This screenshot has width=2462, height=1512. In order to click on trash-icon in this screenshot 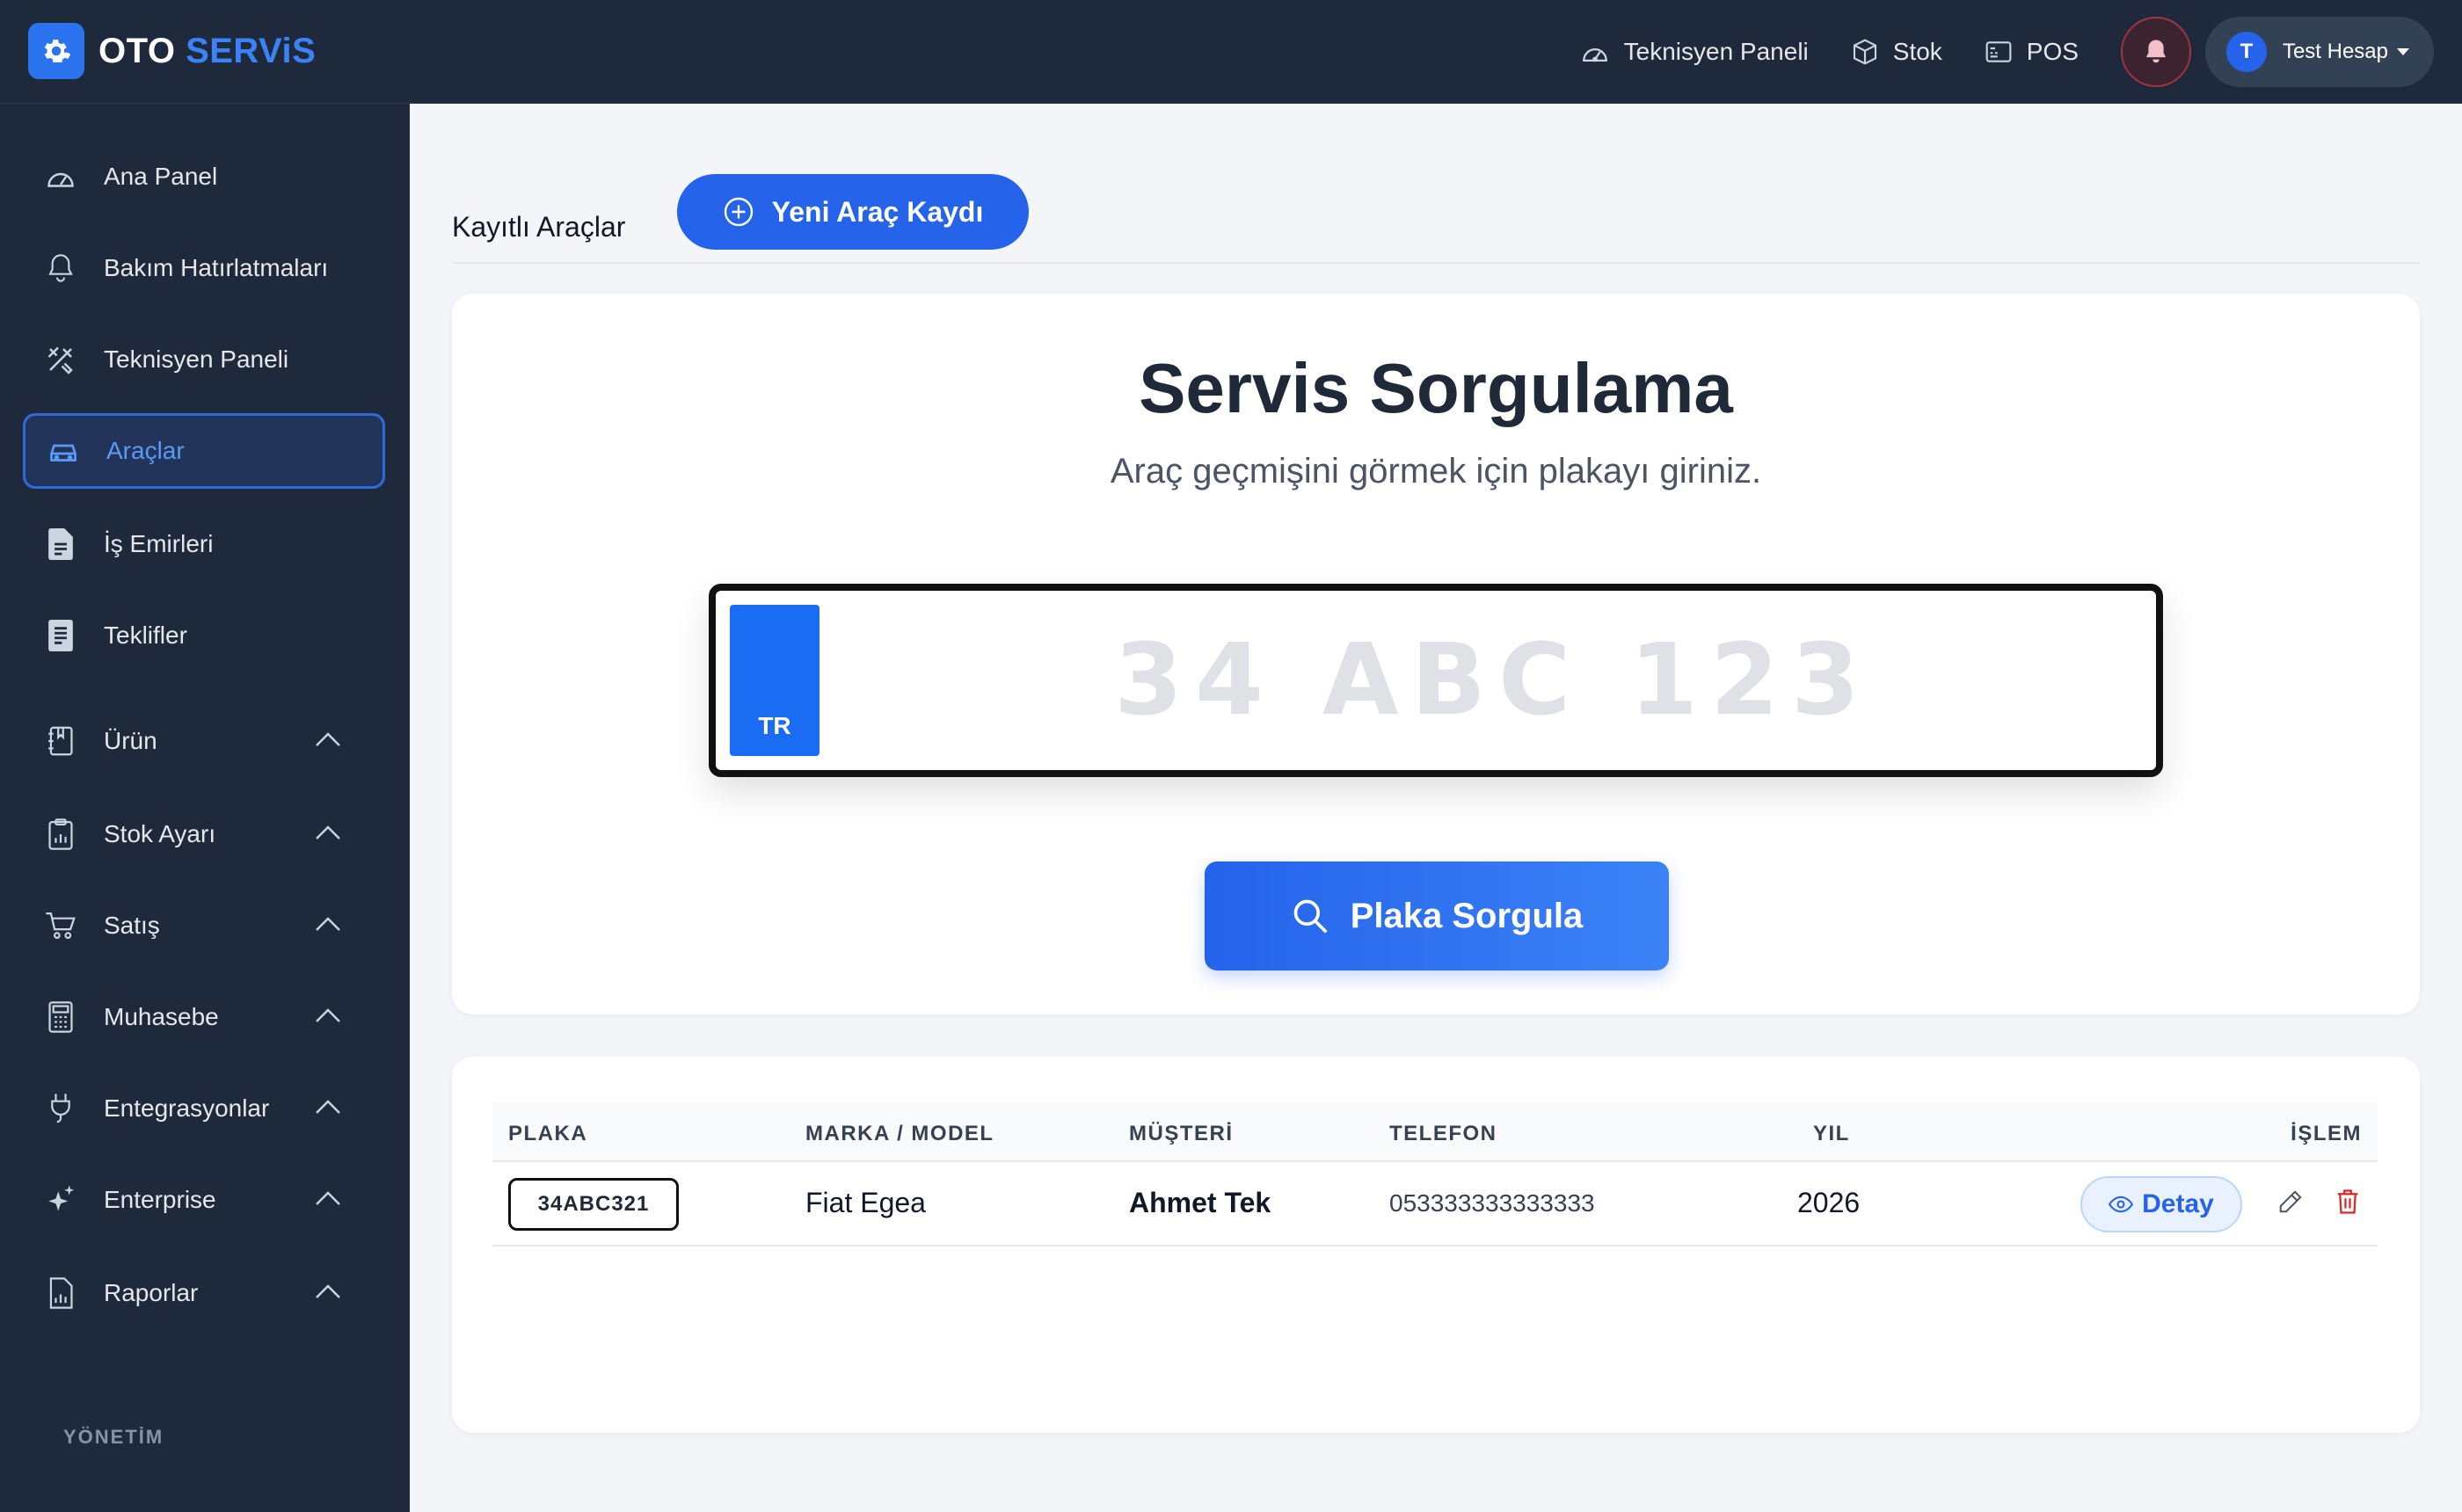, I will do `click(2347, 1202)`.